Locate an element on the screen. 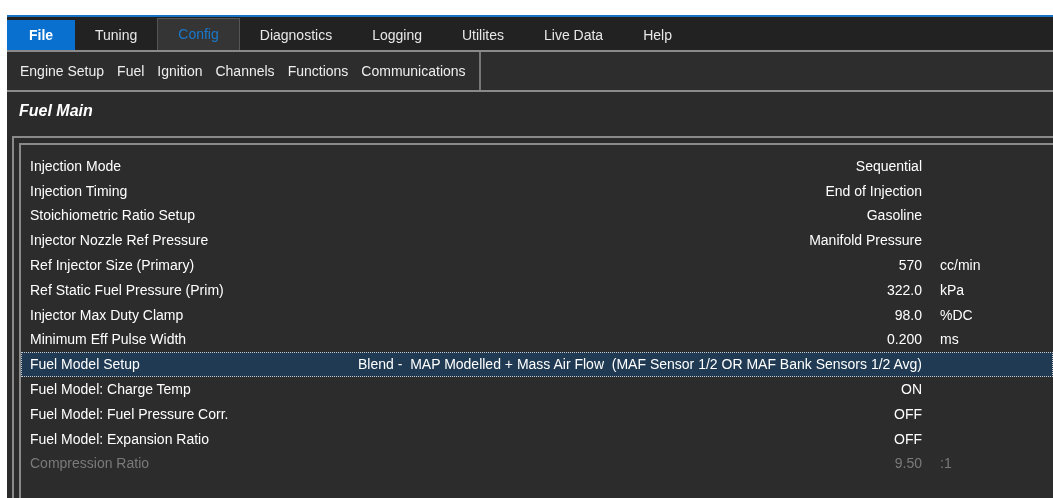  menu-tab: Tuning is located at coordinates (116, 35).